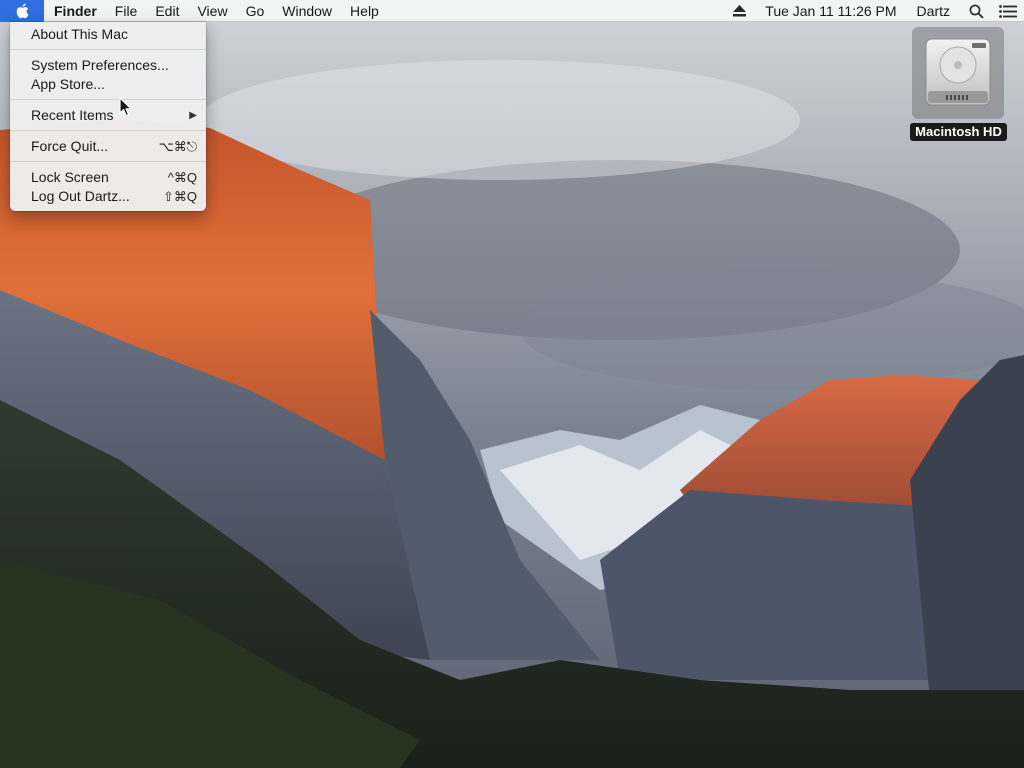 The height and width of the screenshot is (768, 1024). I want to click on hard-drive-icon, so click(958, 72).